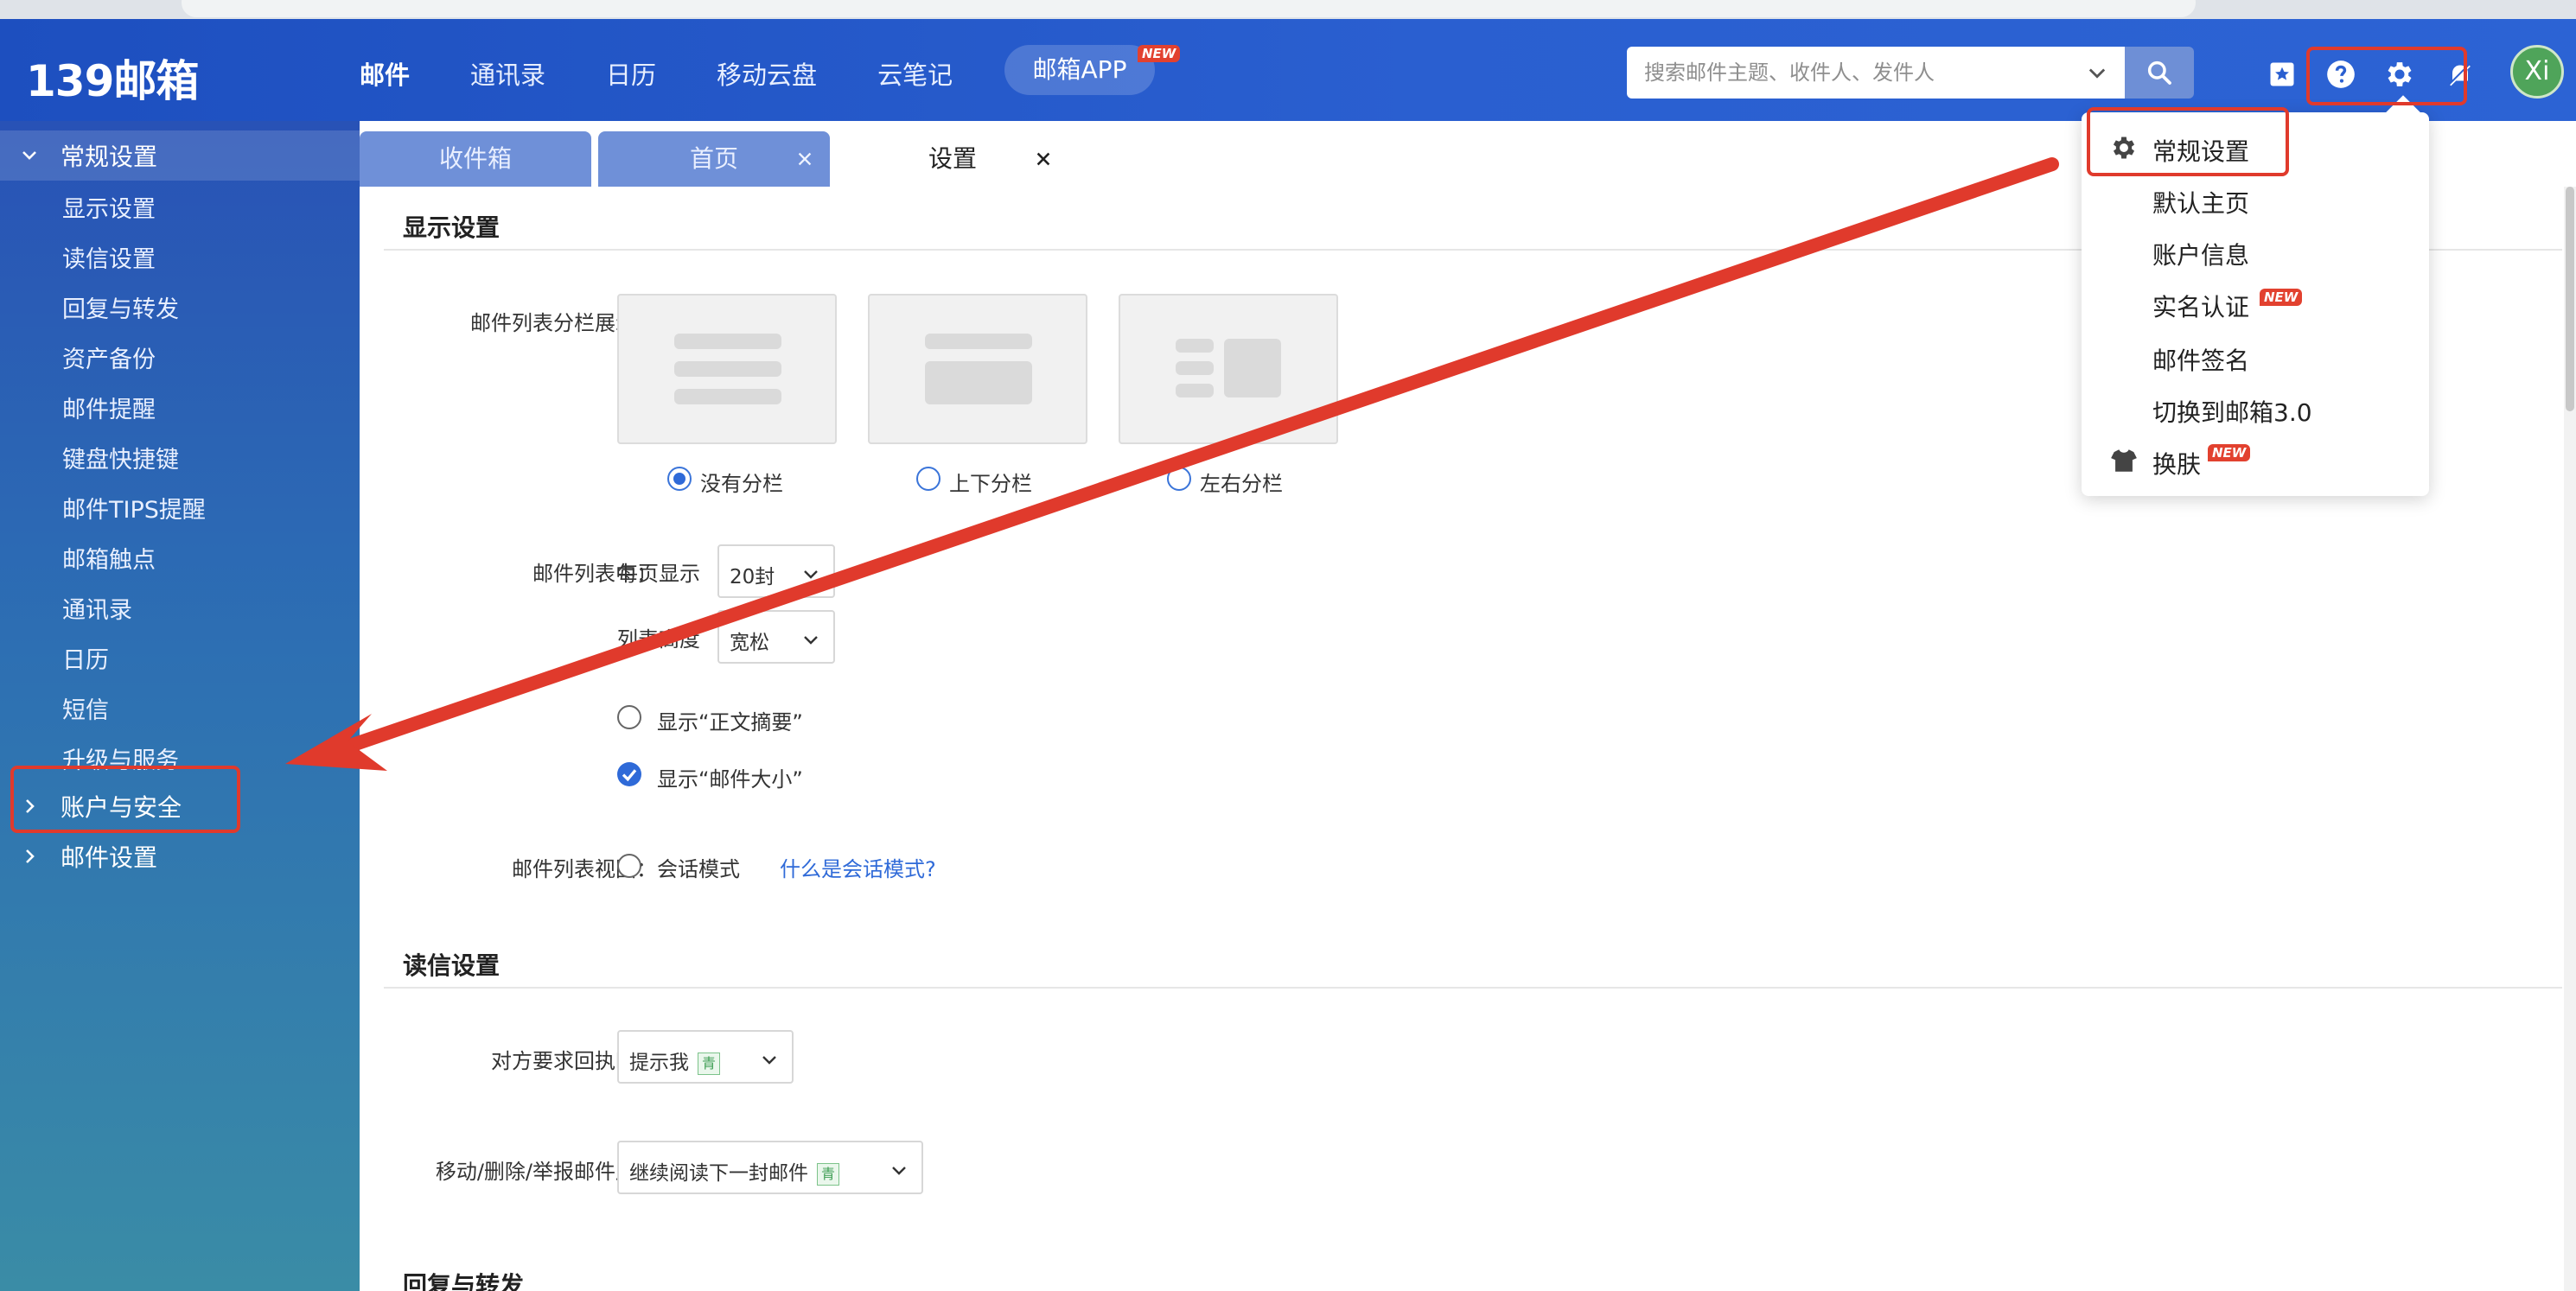 The width and height of the screenshot is (2576, 1291). What do you see at coordinates (2460, 74) in the screenshot?
I see `mute-notification-button` at bounding box center [2460, 74].